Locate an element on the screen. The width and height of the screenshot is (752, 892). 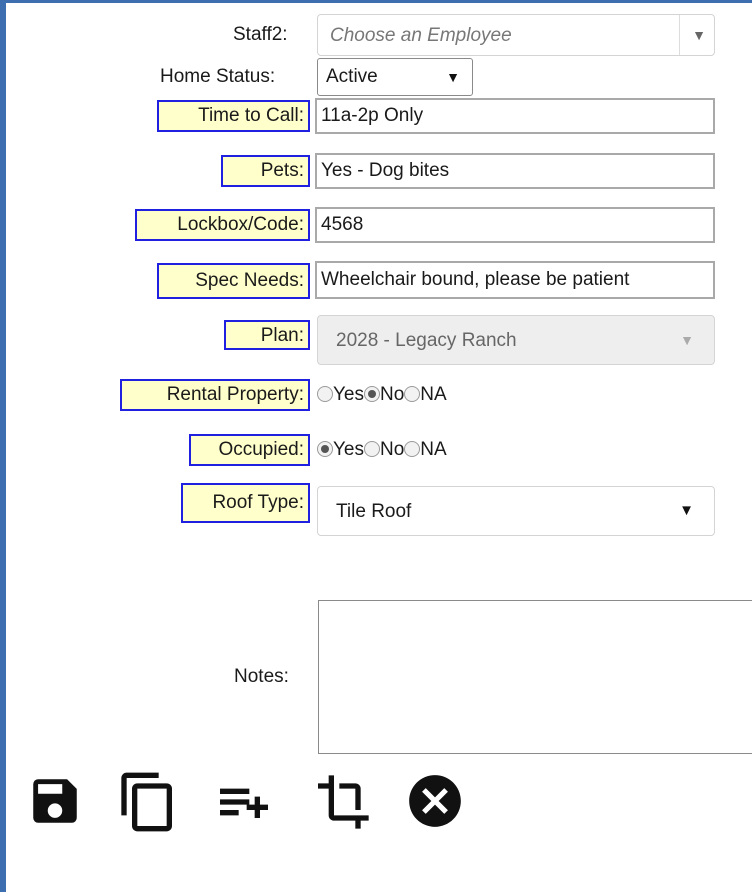
rental-na-radio is located at coordinates (412, 394).